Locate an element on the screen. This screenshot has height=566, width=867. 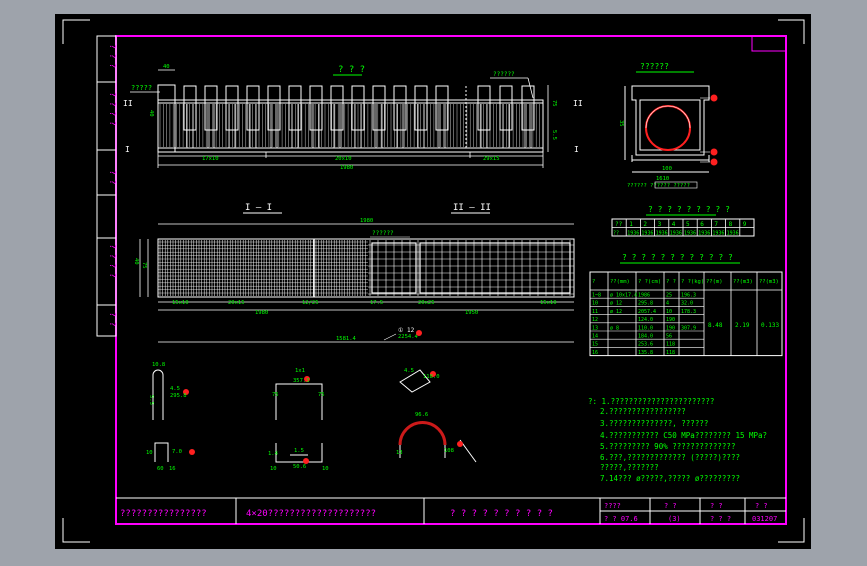
title-h-no: ? ? is located at coordinates (761, 506).